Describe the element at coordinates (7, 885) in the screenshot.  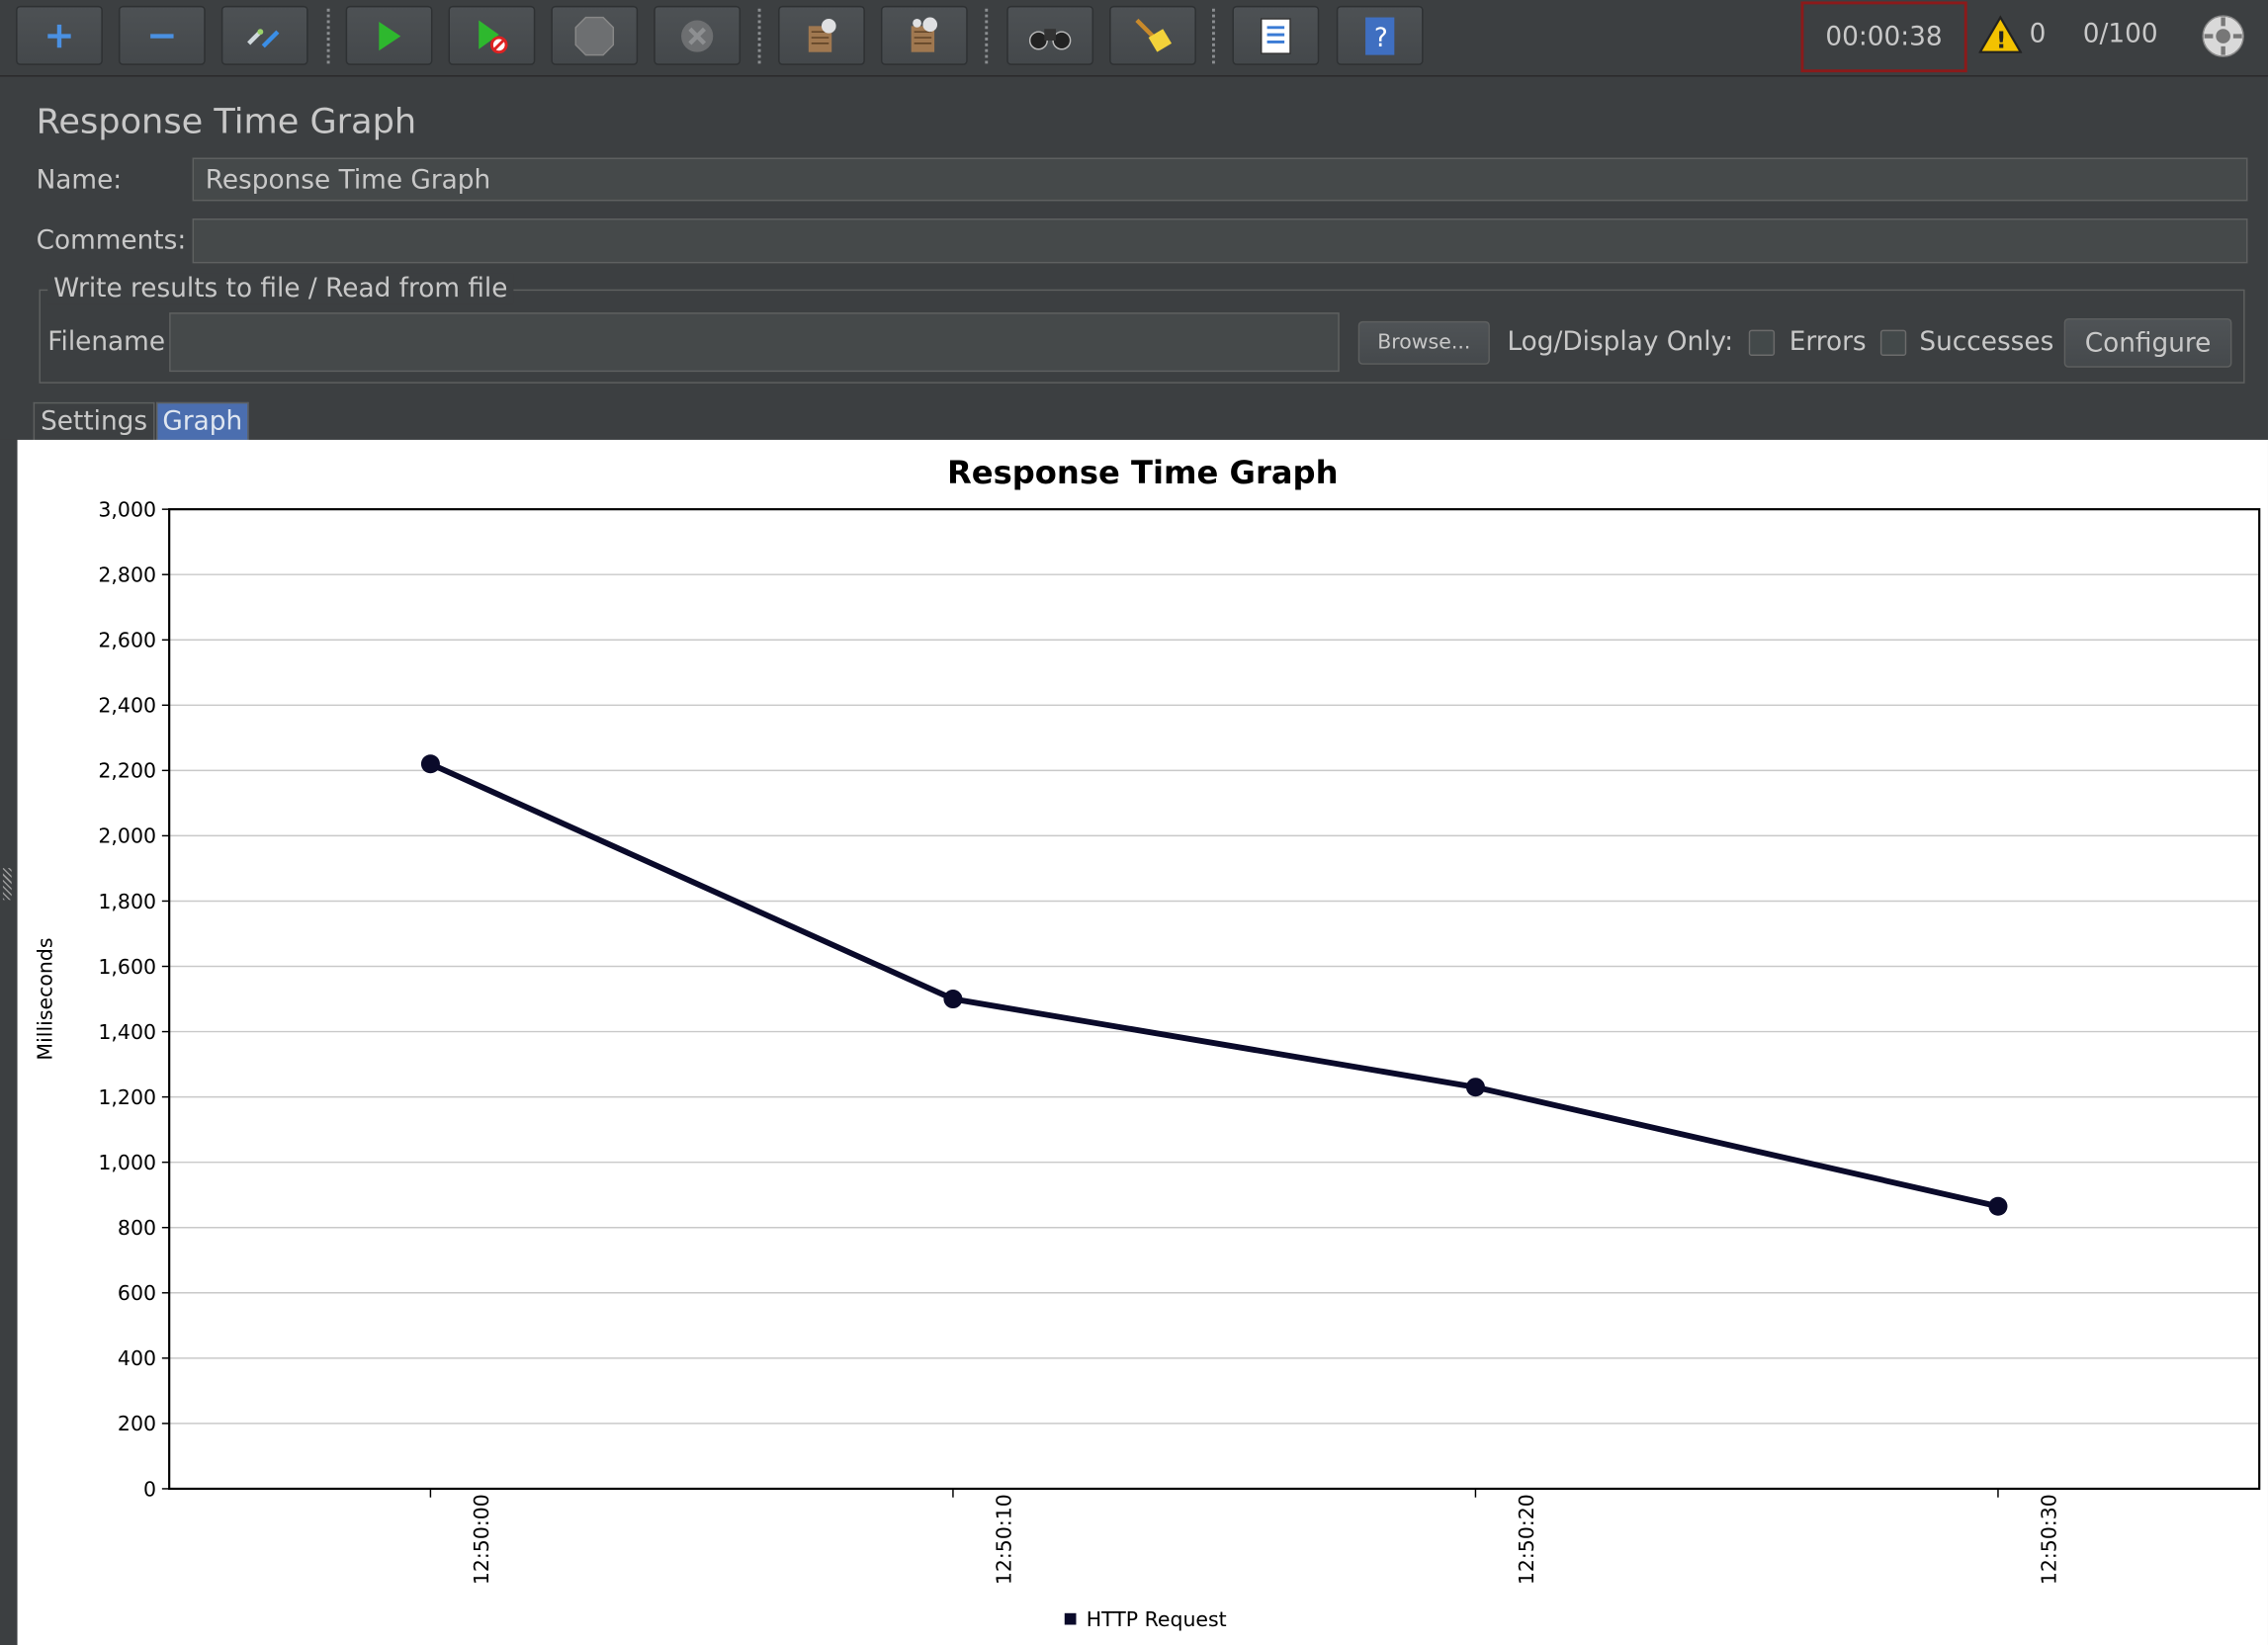
I see `resize-grip` at that location.